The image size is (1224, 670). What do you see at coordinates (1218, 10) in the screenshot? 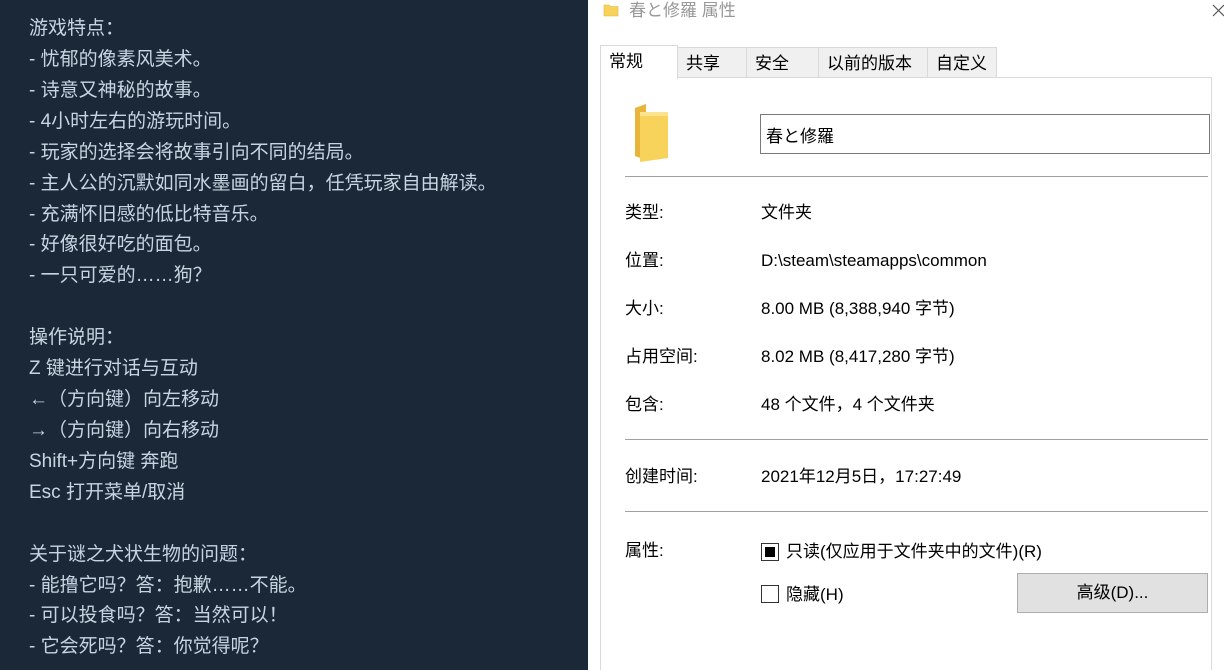
I see `close-icon` at bounding box center [1218, 10].